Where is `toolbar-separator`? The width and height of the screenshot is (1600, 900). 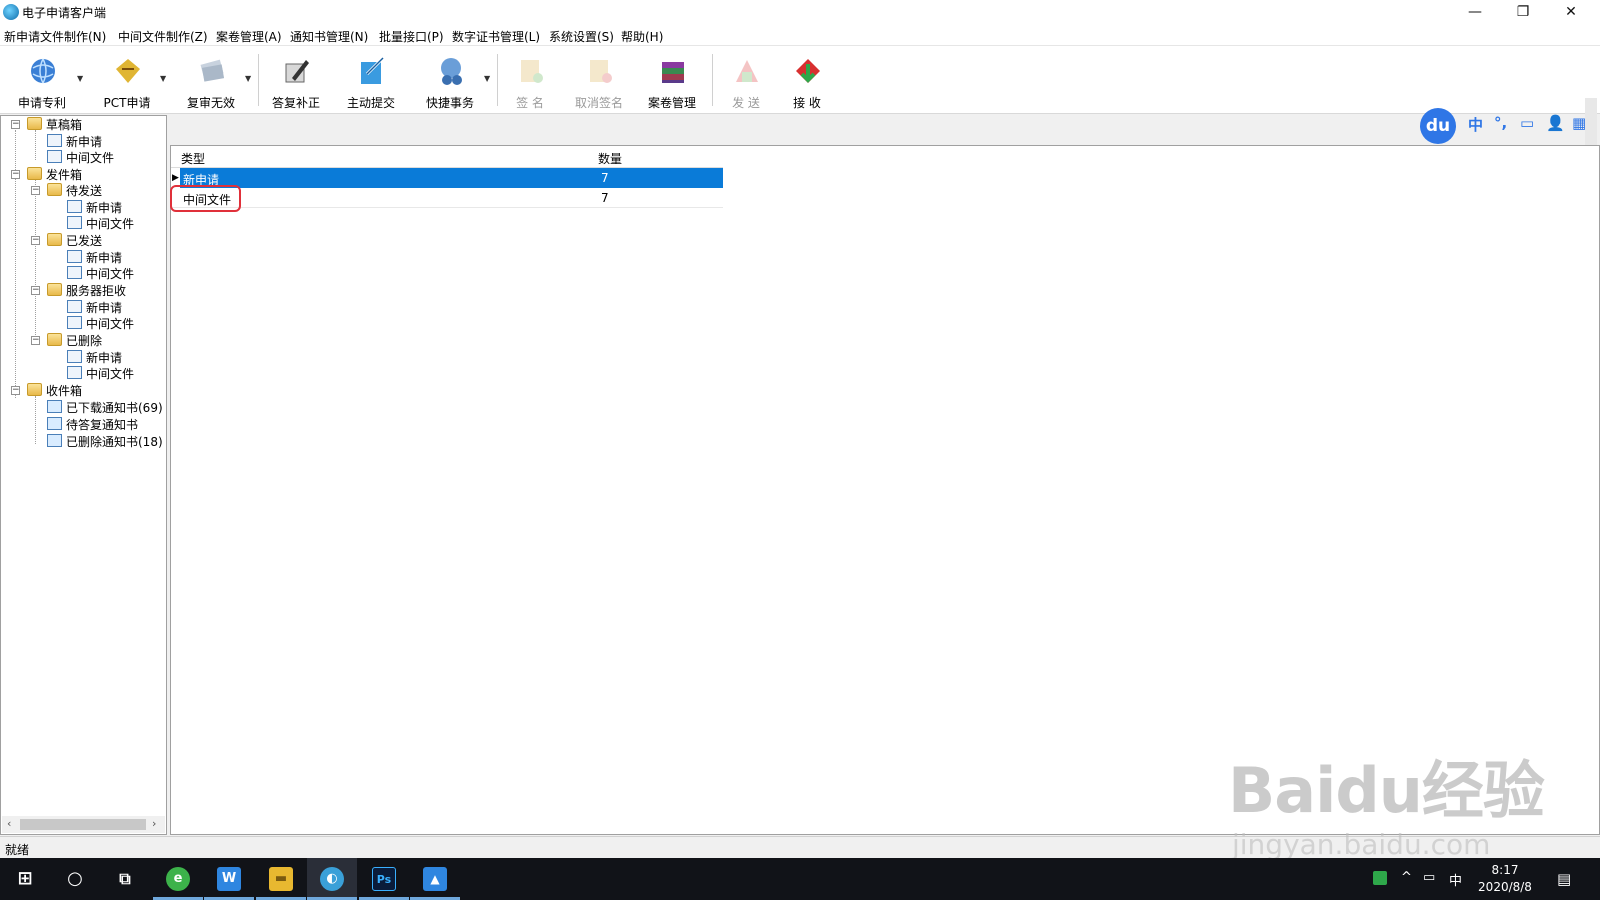 toolbar-separator is located at coordinates (712, 80).